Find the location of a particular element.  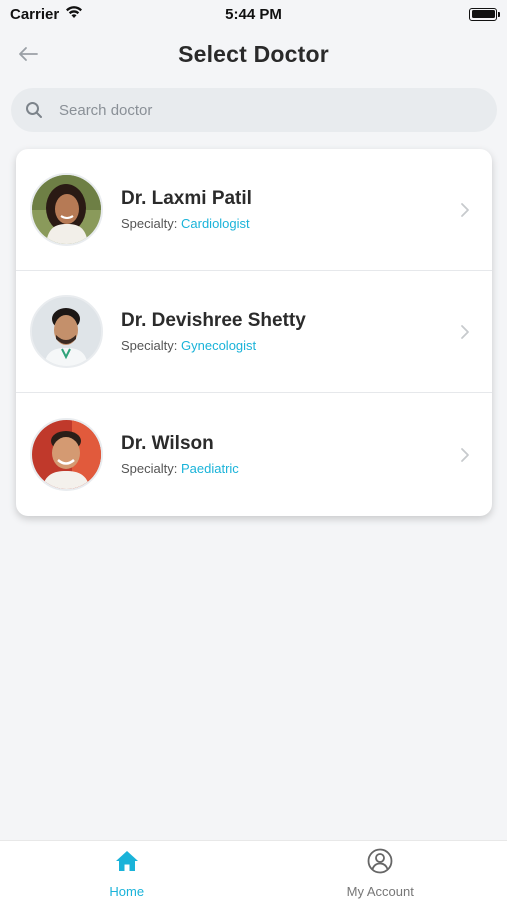

search-input is located at coordinates (271, 110).